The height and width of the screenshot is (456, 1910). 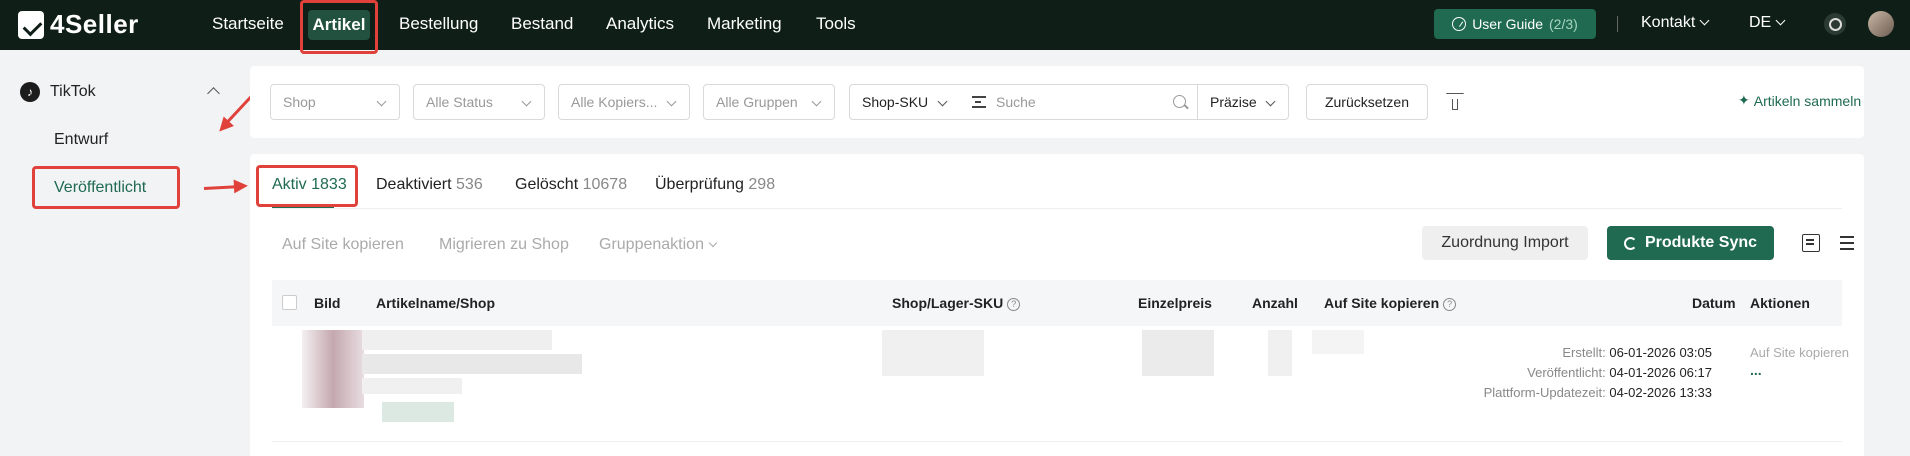 What do you see at coordinates (933, 353) in the screenshot?
I see `sku-value` at bounding box center [933, 353].